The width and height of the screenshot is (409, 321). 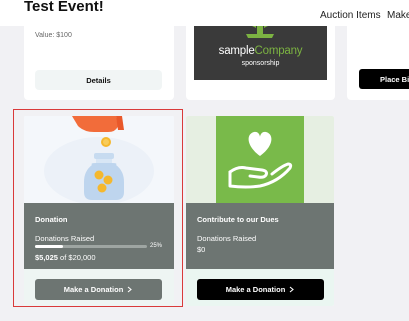 What do you see at coordinates (156, 246) in the screenshot?
I see `donation-progress-percent: 25%` at bounding box center [156, 246].